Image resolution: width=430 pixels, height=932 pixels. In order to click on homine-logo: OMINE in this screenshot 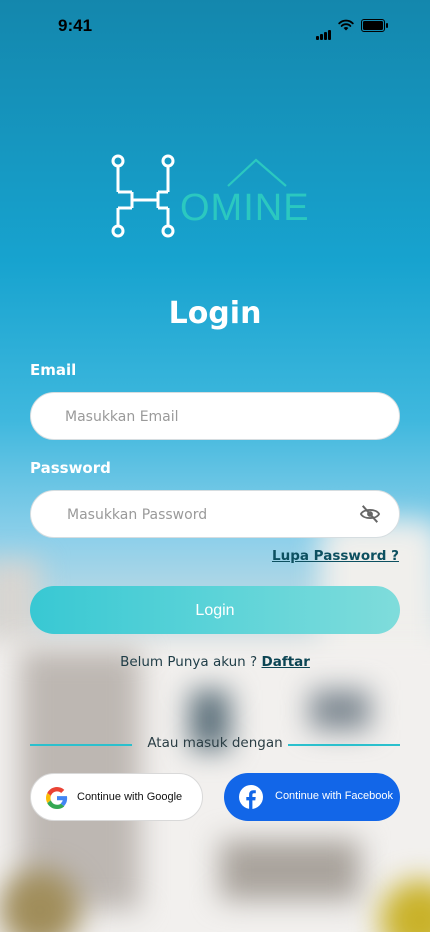, I will do `click(211, 199)`.